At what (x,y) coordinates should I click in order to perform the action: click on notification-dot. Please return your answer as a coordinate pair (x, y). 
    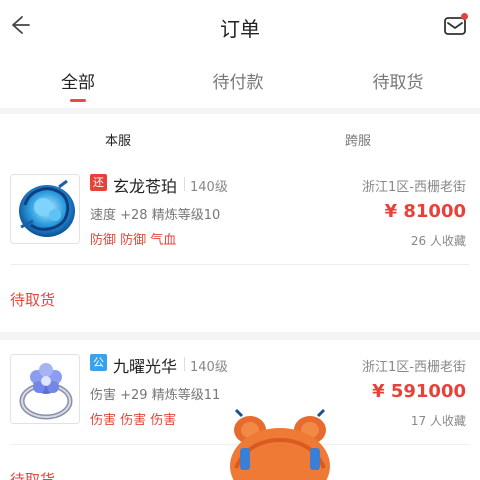
    Looking at the image, I should click on (464, 16).